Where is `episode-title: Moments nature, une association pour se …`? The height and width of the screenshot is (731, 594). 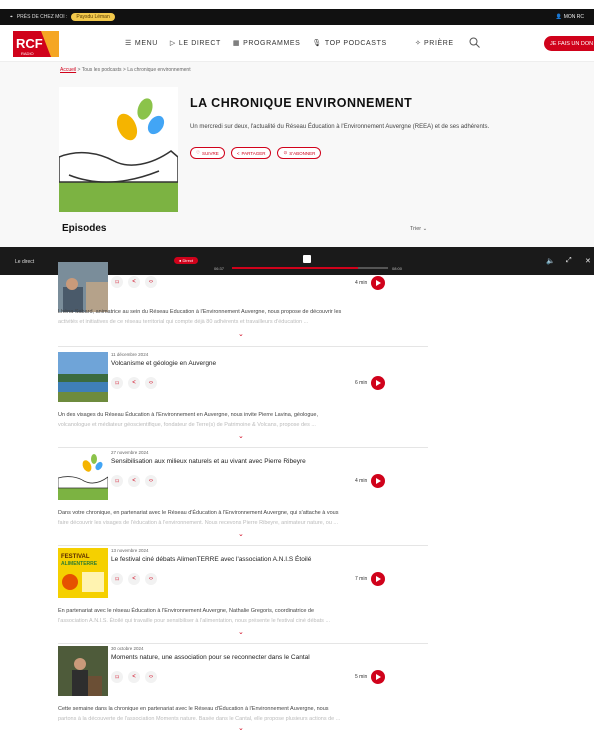
episode-title: Moments nature, une association pour se … is located at coordinates (210, 657).